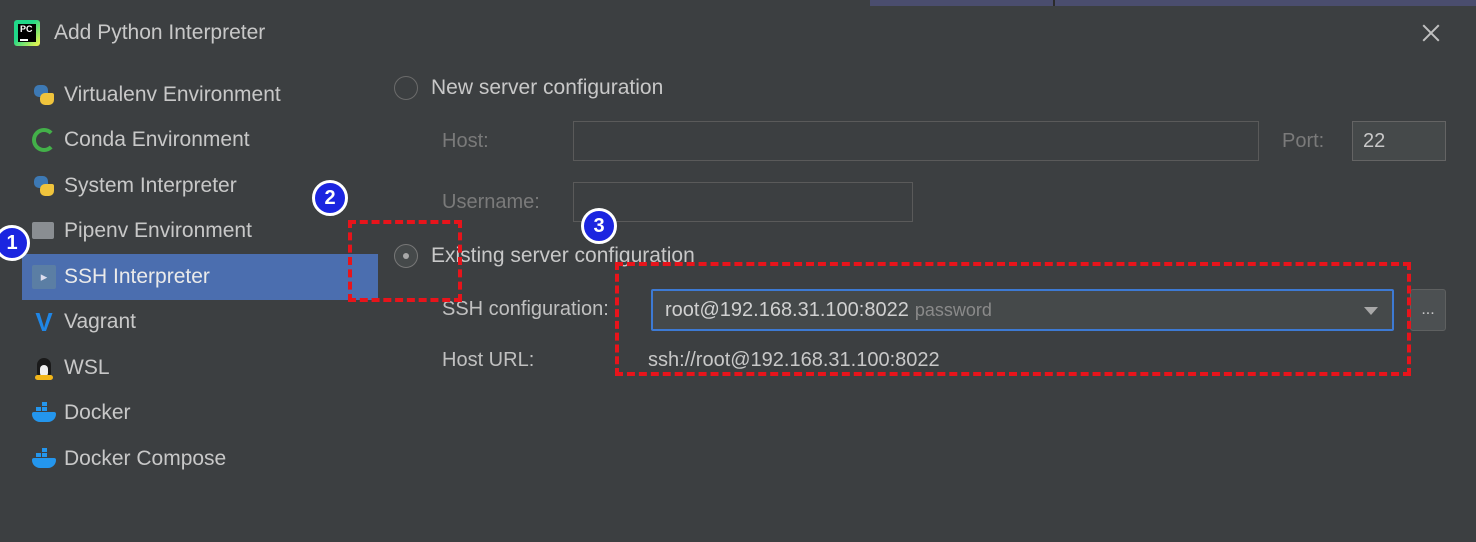  I want to click on port-input: 22, so click(1399, 141).